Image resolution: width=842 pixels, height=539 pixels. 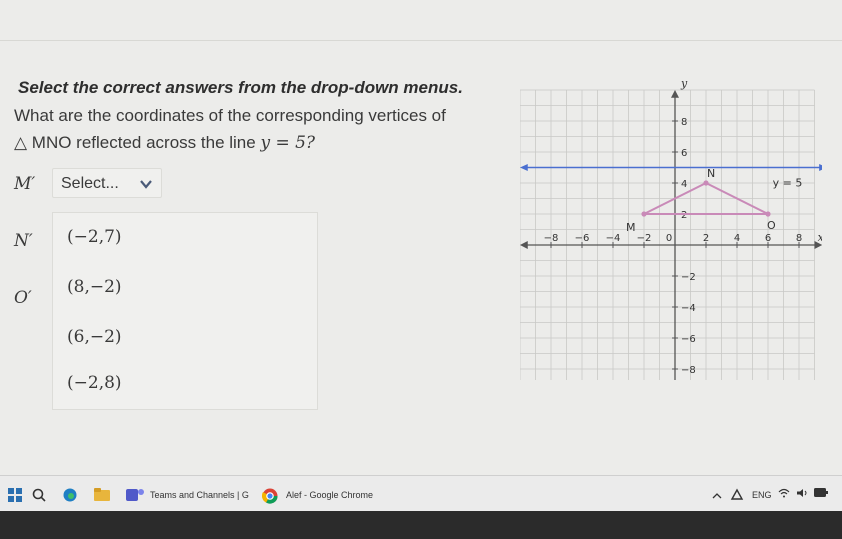 I want to click on x-tick-label: 0, so click(x=669, y=238).